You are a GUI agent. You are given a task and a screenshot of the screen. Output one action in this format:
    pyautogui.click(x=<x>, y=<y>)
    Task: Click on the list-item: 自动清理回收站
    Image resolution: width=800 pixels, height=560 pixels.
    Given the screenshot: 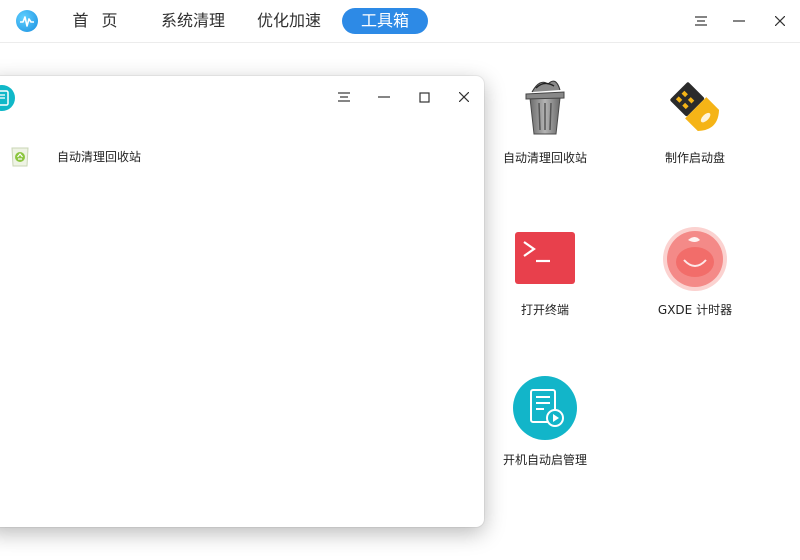 What is the action you would take?
    pyautogui.click(x=230, y=156)
    